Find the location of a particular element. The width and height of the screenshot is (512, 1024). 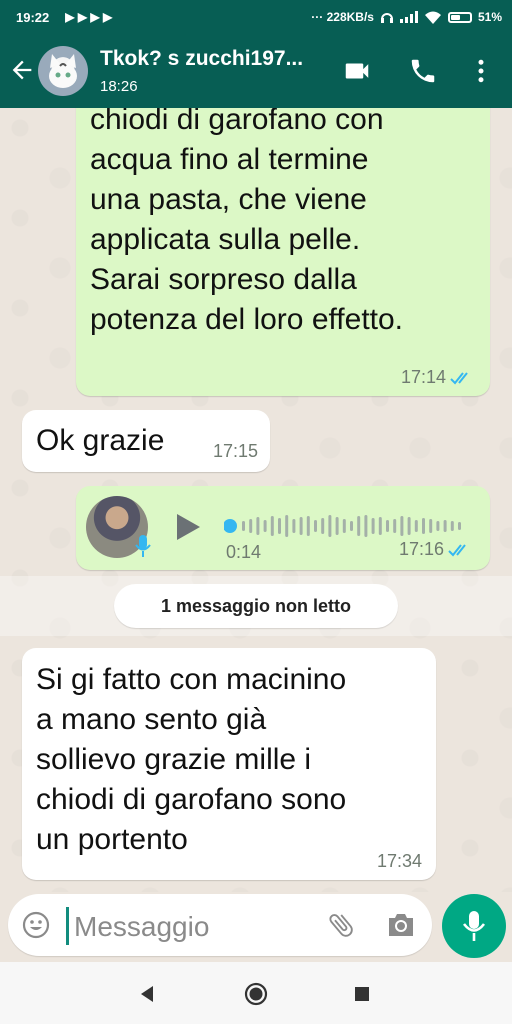

back-arrow-icon is located at coordinates (22, 70).